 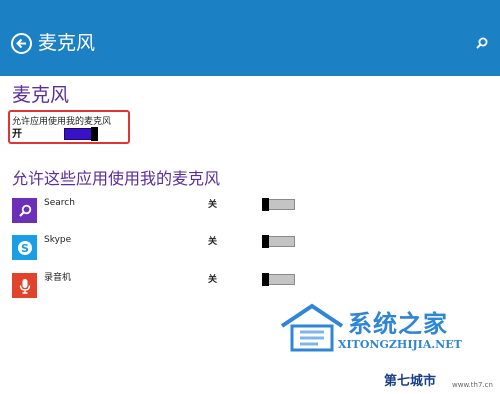 I want to click on watermark: 系统之家 XITONGZHIJIA.NET, so click(x=385, y=330).